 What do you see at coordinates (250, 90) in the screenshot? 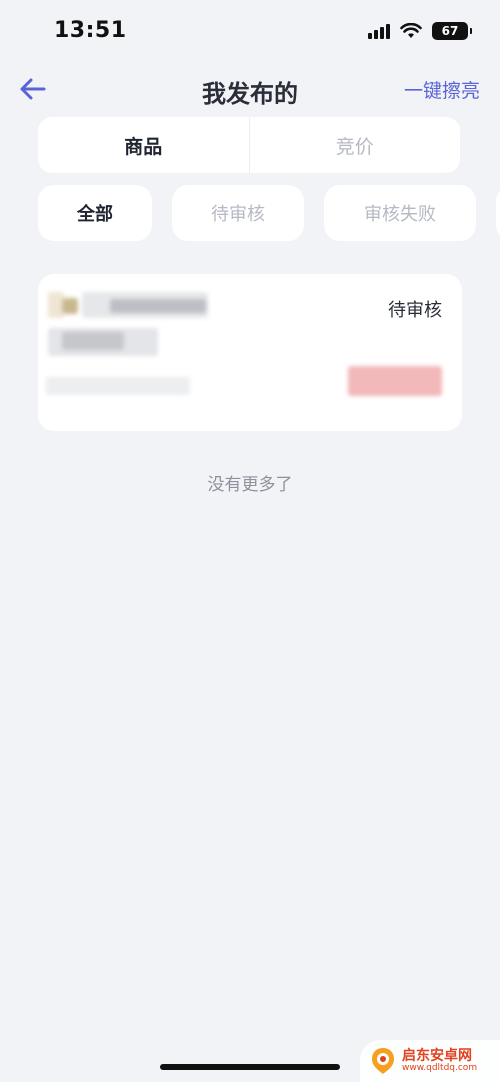
I see `nav-bar: 我发布的 一键擦亮` at bounding box center [250, 90].